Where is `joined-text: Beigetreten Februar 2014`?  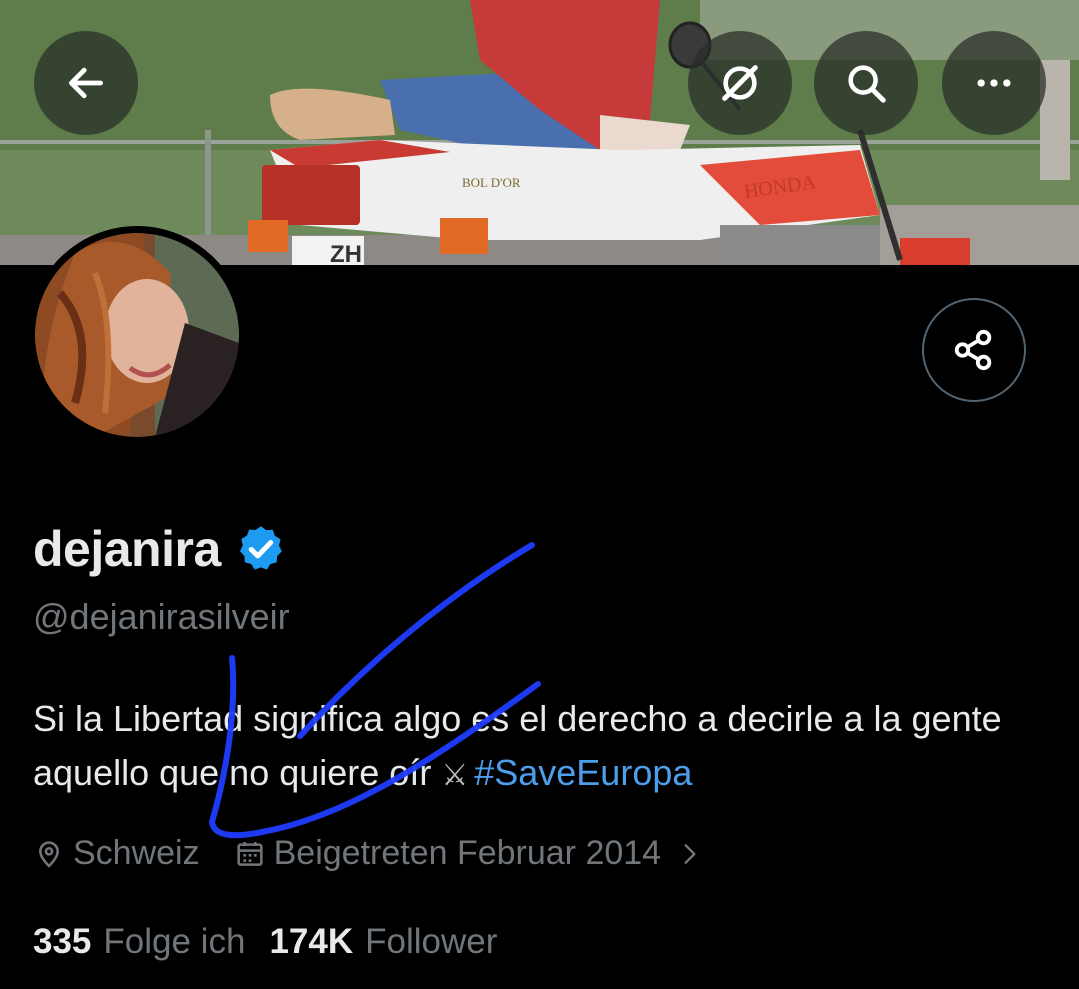
joined-text: Beigetreten Februar 2014 is located at coordinates (467, 853).